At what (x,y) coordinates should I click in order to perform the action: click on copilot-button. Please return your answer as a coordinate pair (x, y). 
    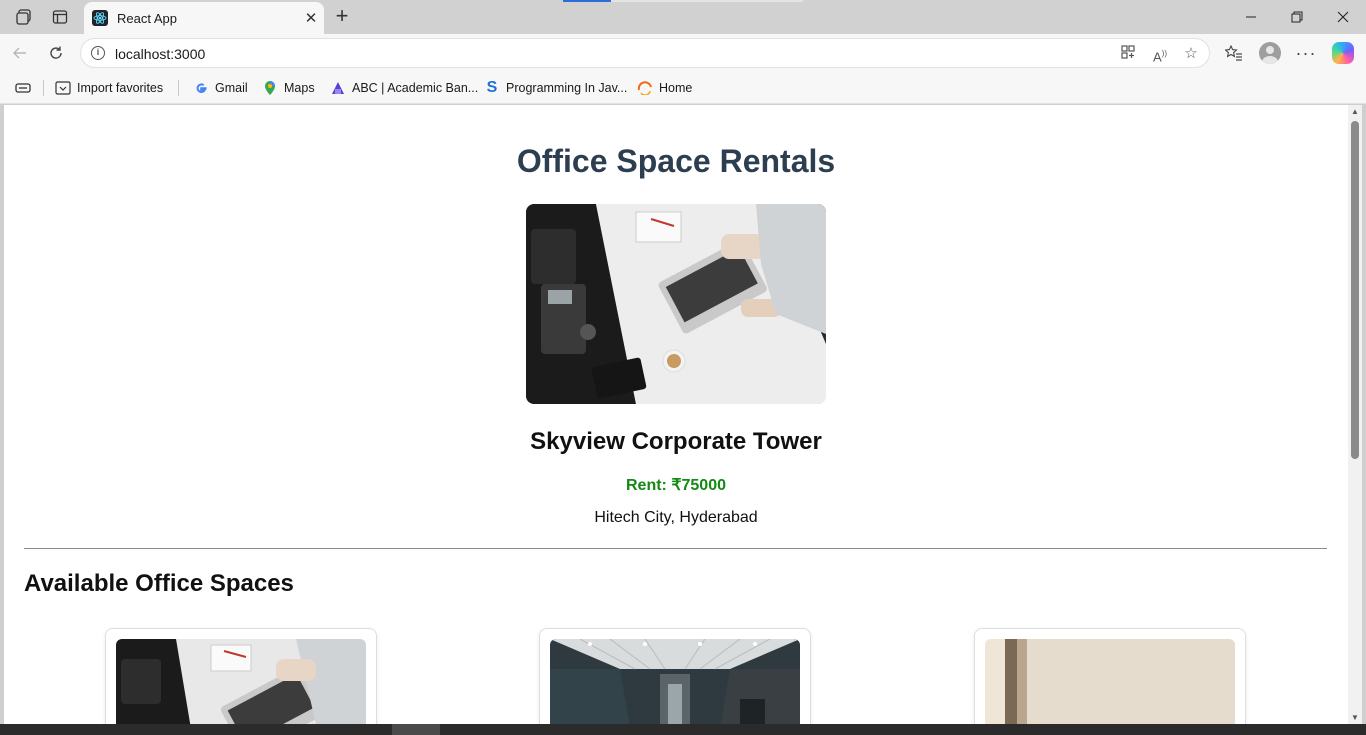
    Looking at the image, I should click on (1343, 53).